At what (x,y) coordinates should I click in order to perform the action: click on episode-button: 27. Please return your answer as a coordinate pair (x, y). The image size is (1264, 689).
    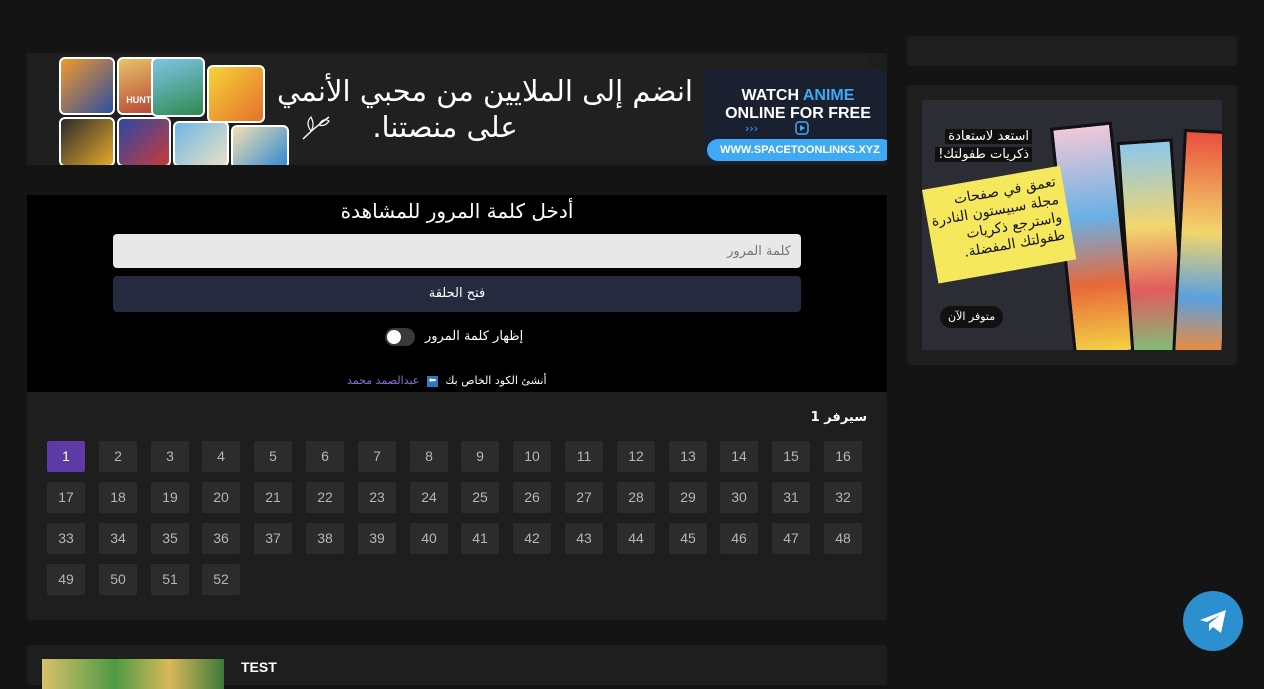
    Looking at the image, I should click on (584, 497).